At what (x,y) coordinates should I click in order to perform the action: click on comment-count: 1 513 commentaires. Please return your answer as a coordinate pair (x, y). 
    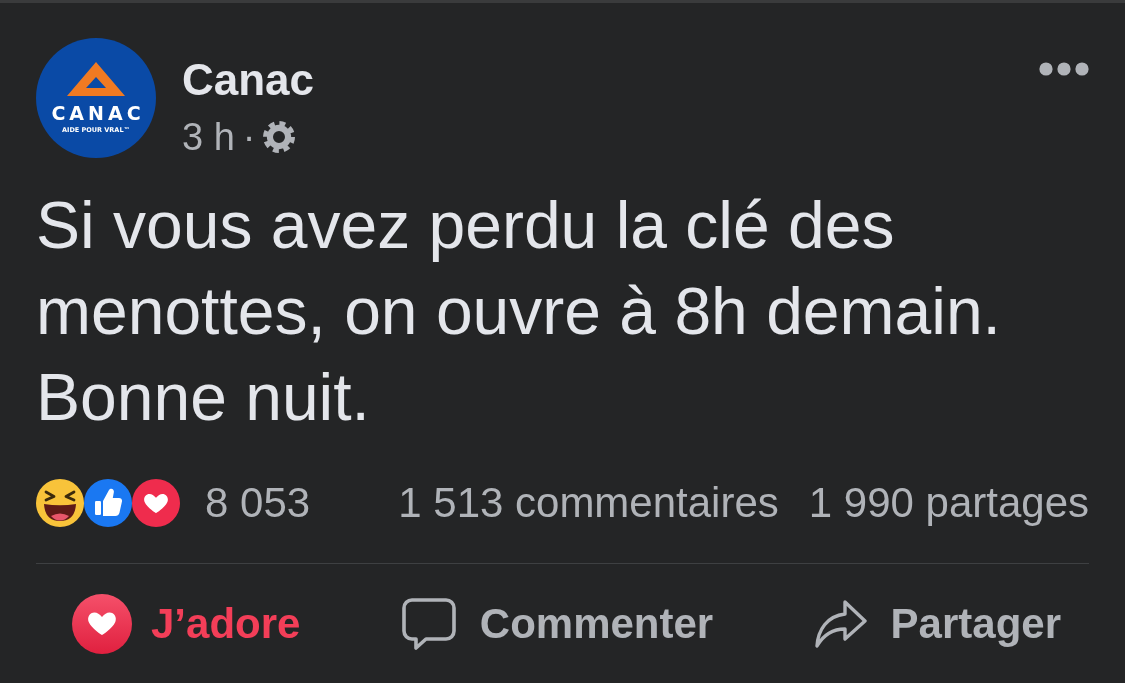
    Looking at the image, I should click on (588, 503).